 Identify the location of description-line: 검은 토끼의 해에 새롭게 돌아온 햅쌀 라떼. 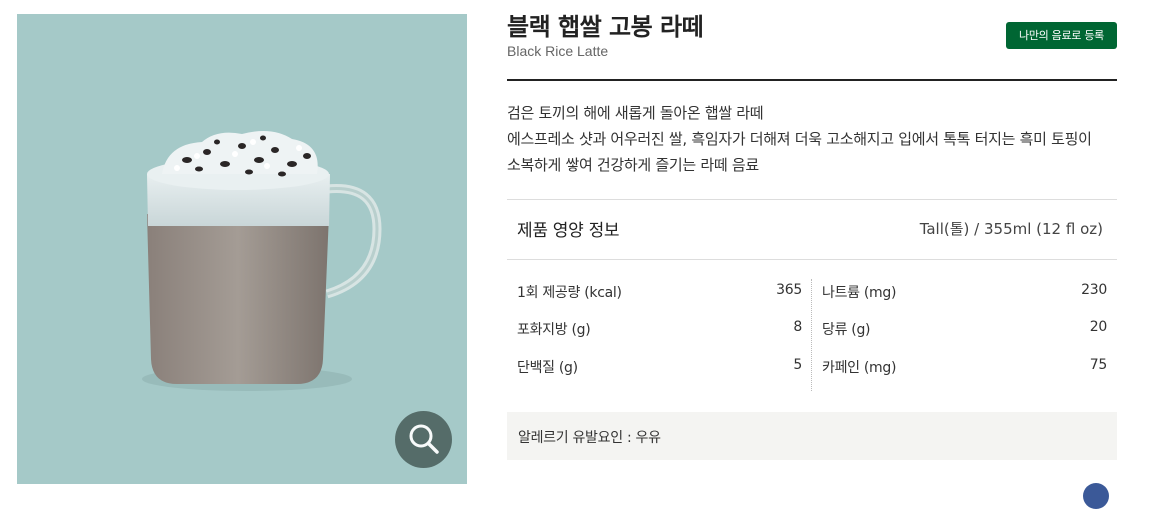
(635, 113).